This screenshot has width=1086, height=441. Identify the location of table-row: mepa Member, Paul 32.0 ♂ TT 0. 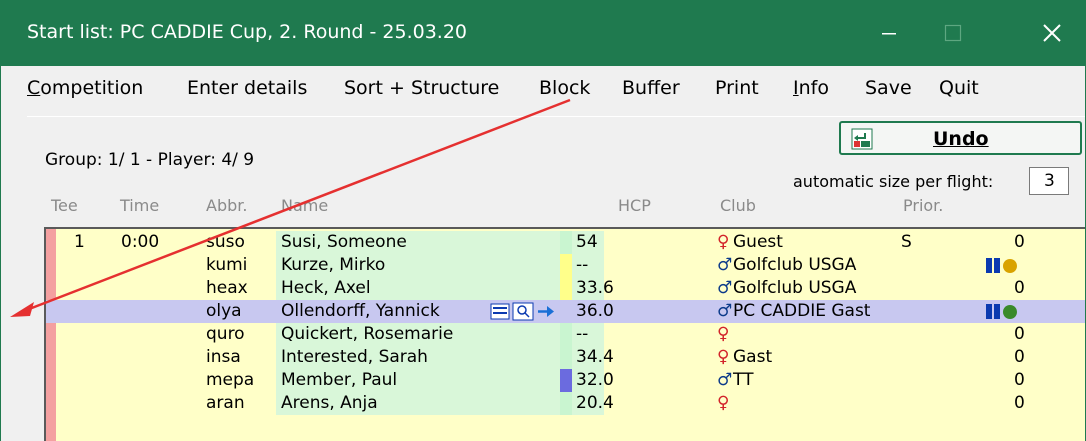
(565, 380).